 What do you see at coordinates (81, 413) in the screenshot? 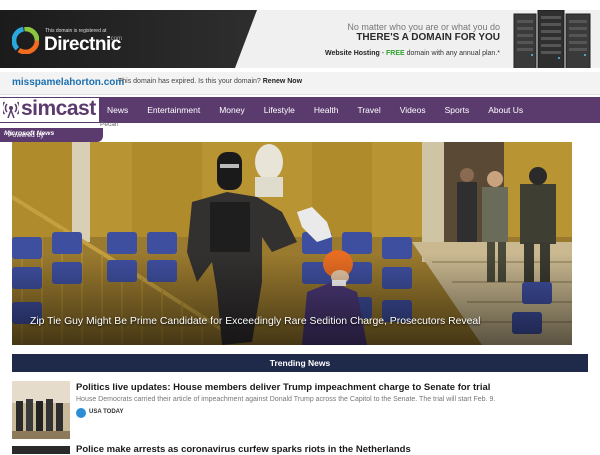
I see `usa-today-logo-icon` at bounding box center [81, 413].